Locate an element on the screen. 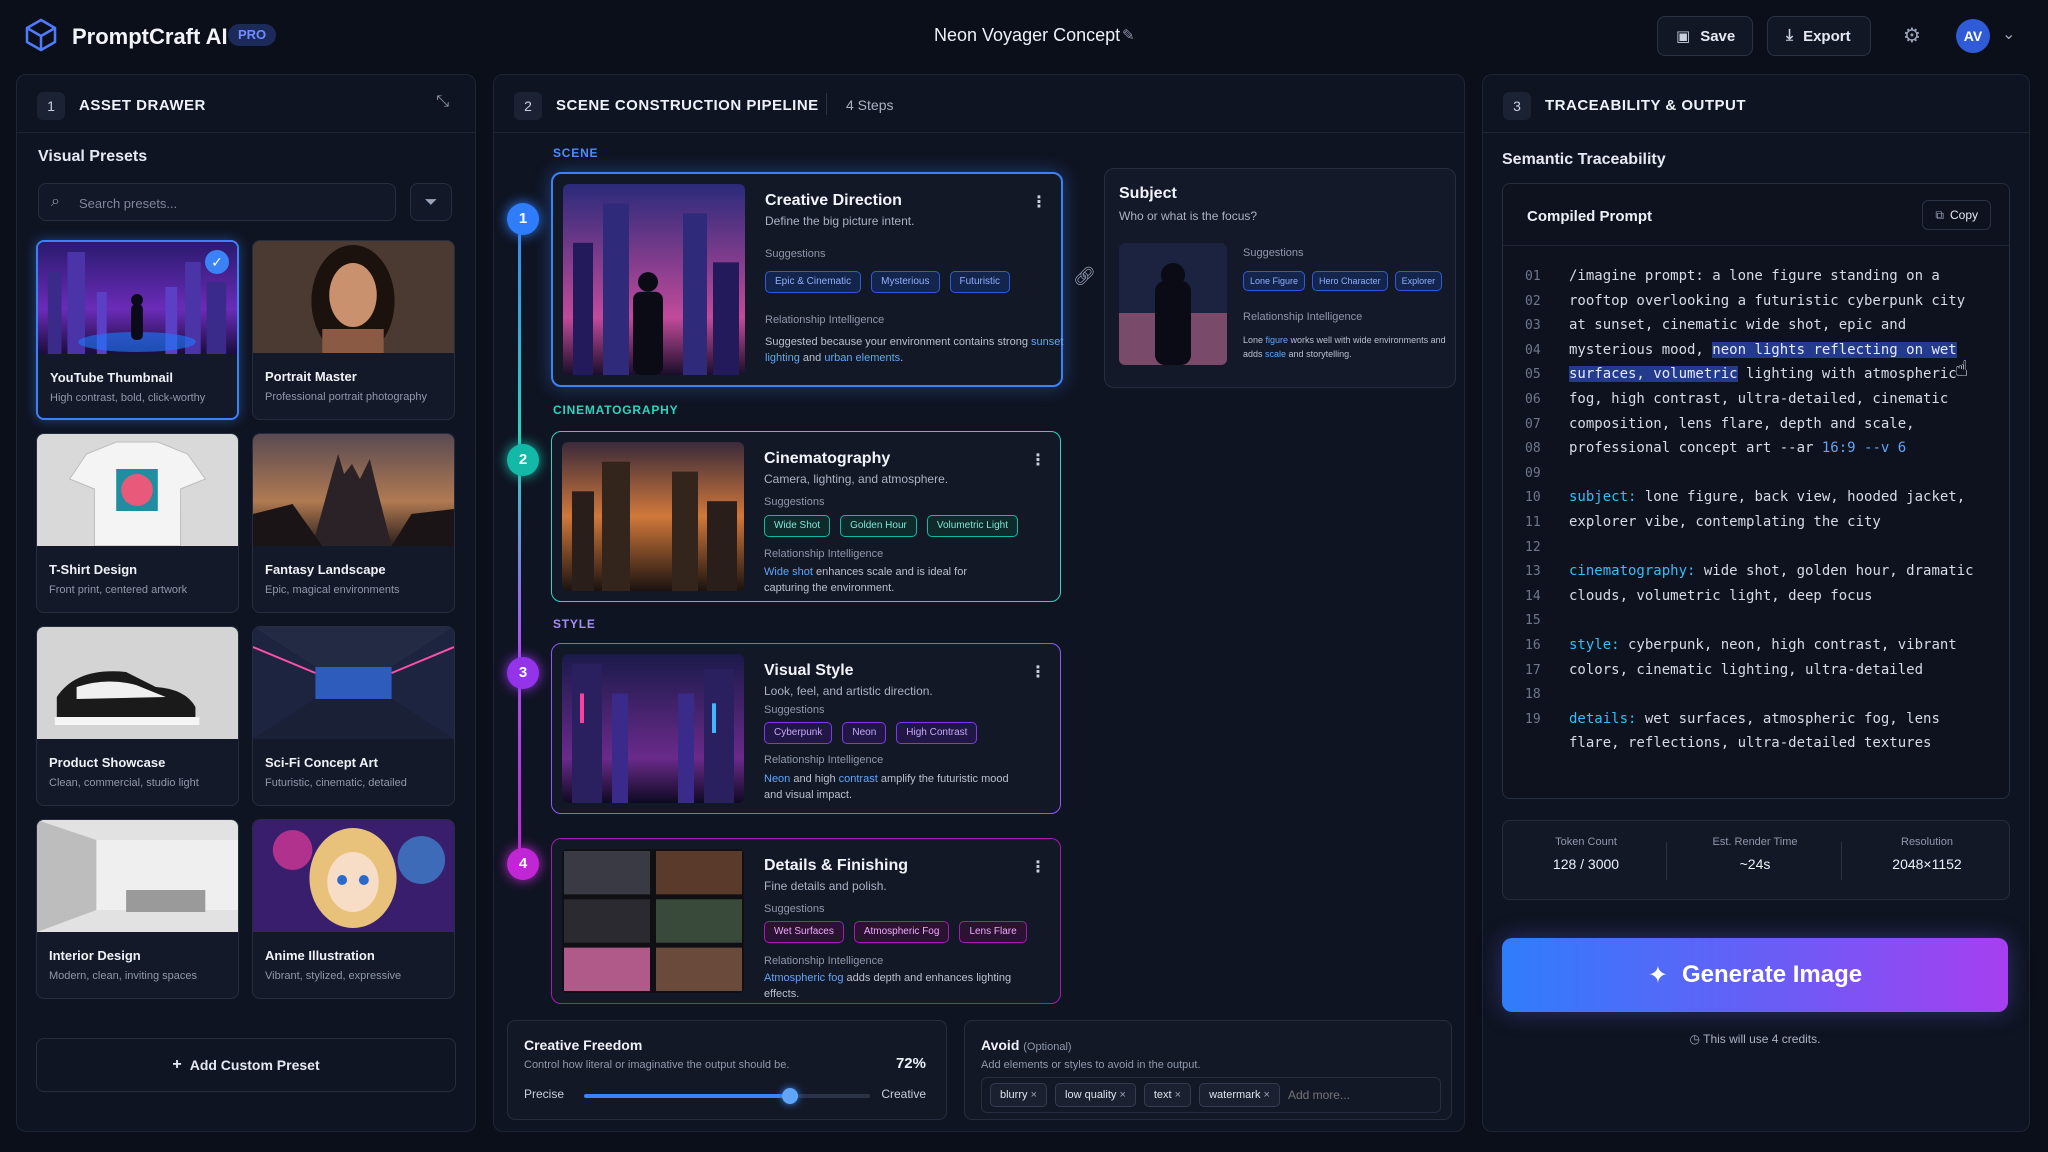  chip: Atmospheric Fog is located at coordinates (901, 932).